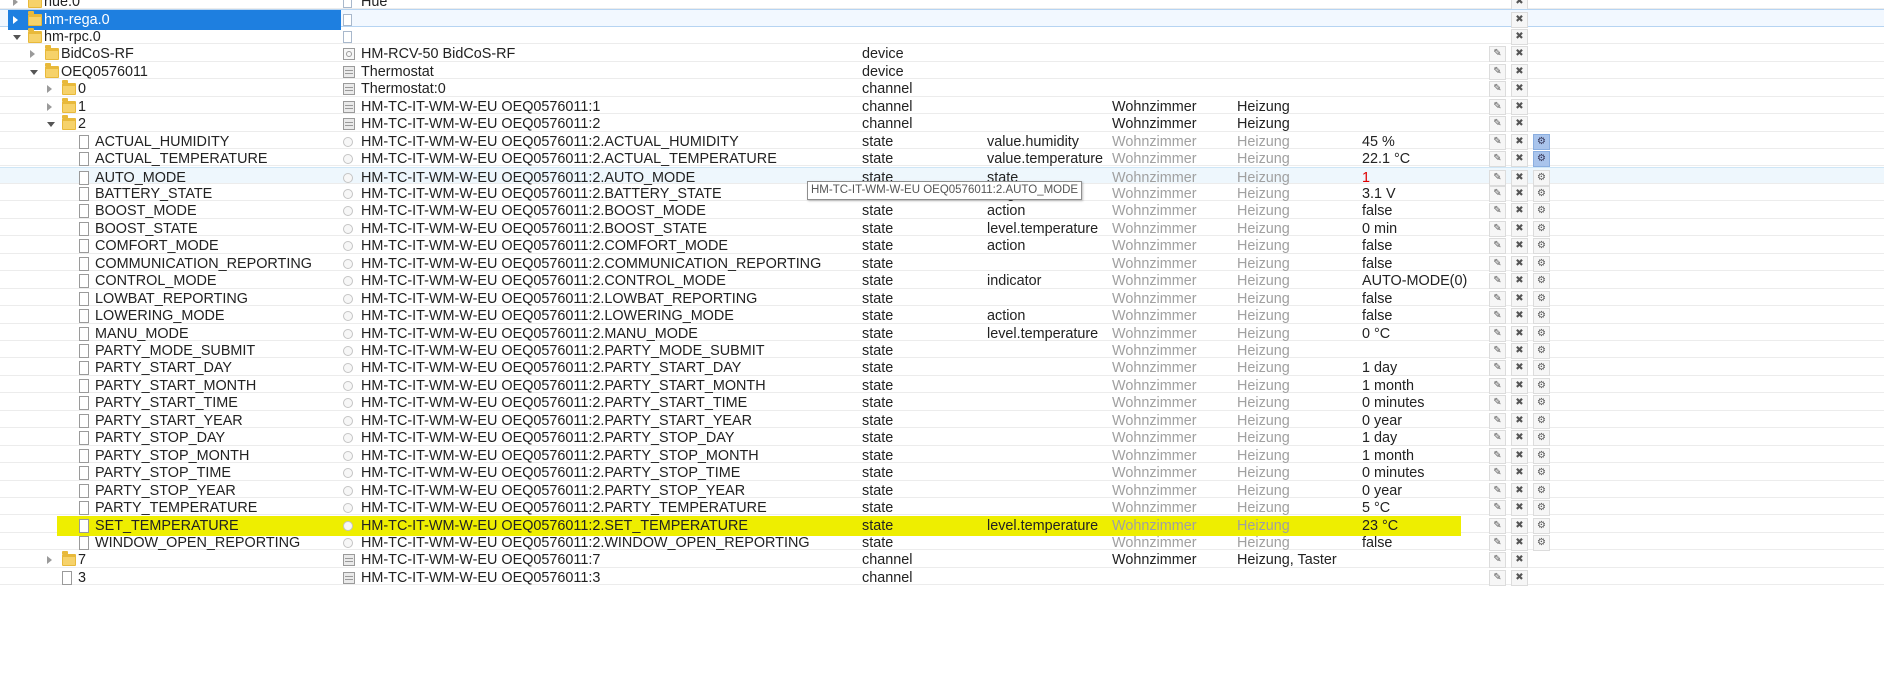 The image size is (1884, 698). Describe the element at coordinates (942, 71) in the screenshot. I see `tree-row-oeq0576011: OEQ0576011 Thermostat device ✎ ✖` at that location.